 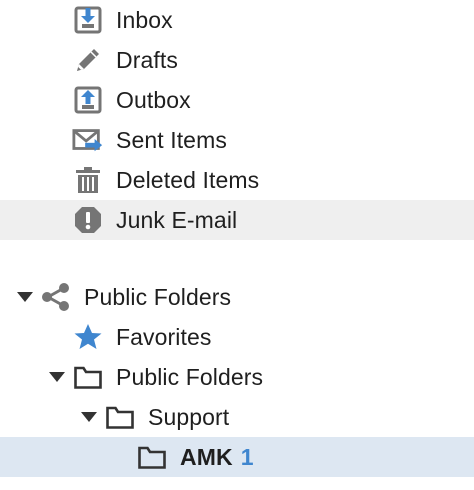 I want to click on tree-item-amk: AMK 1, so click(x=237, y=457).